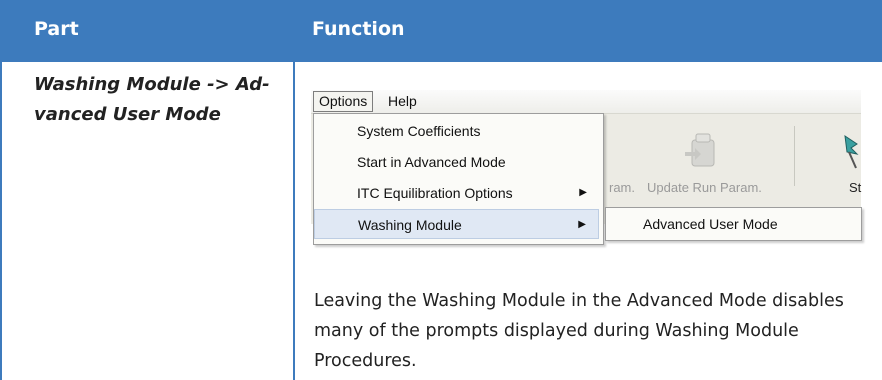 This screenshot has height=380, width=882. I want to click on washing-submenu: Advanced User Mode, so click(733, 224).